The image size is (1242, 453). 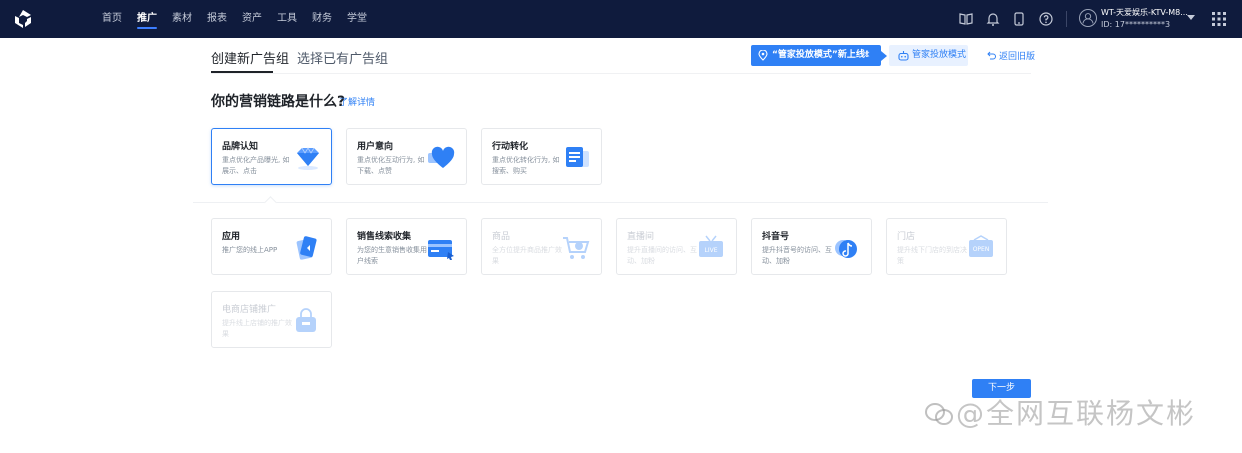 What do you see at coordinates (322, 19) in the screenshot?
I see `nav-item-finance: 财务` at bounding box center [322, 19].